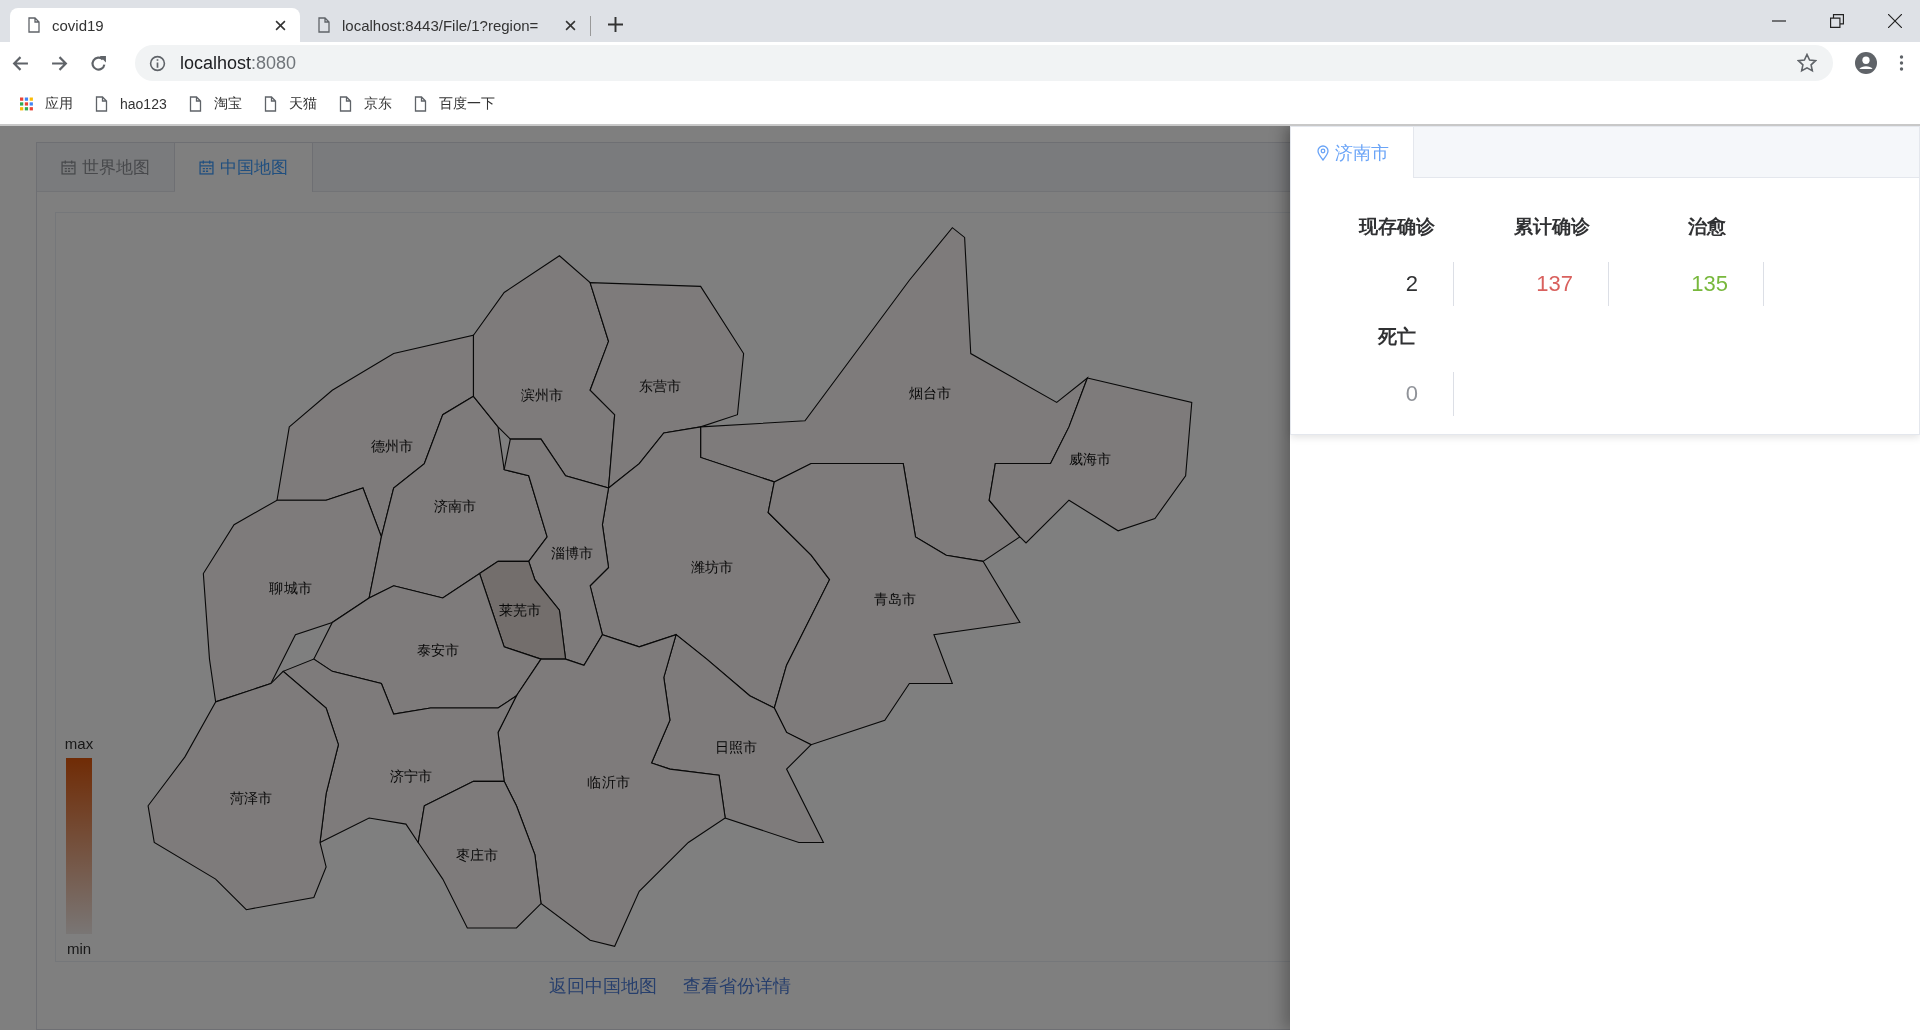 The image size is (1920, 1030). Describe the element at coordinates (410, 776) in the screenshot. I see `city-label: 济宁市` at that location.